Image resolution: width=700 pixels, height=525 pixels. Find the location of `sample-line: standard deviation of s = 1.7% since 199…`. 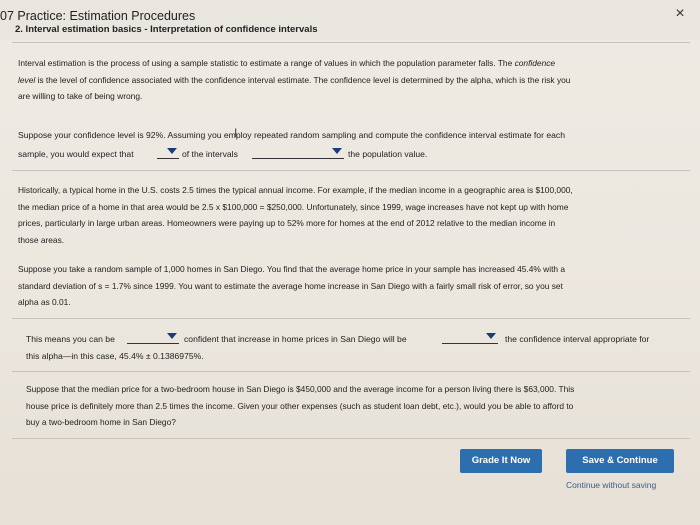

sample-line: standard deviation of s = 1.7% since 199… is located at coordinates (290, 285).